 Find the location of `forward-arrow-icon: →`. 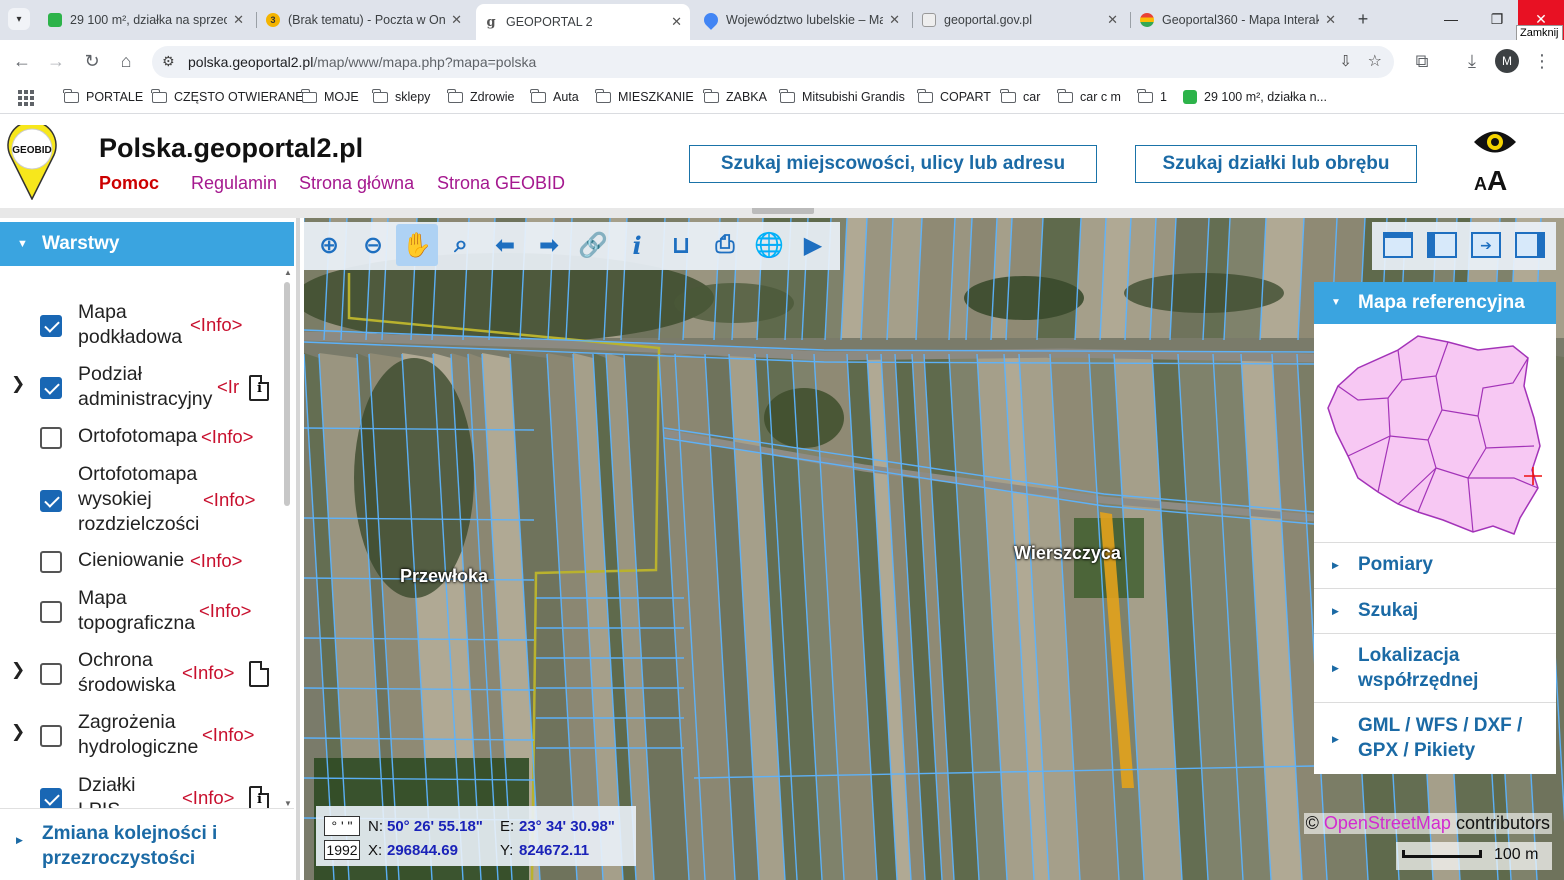

forward-arrow-icon: → is located at coordinates (56, 62).